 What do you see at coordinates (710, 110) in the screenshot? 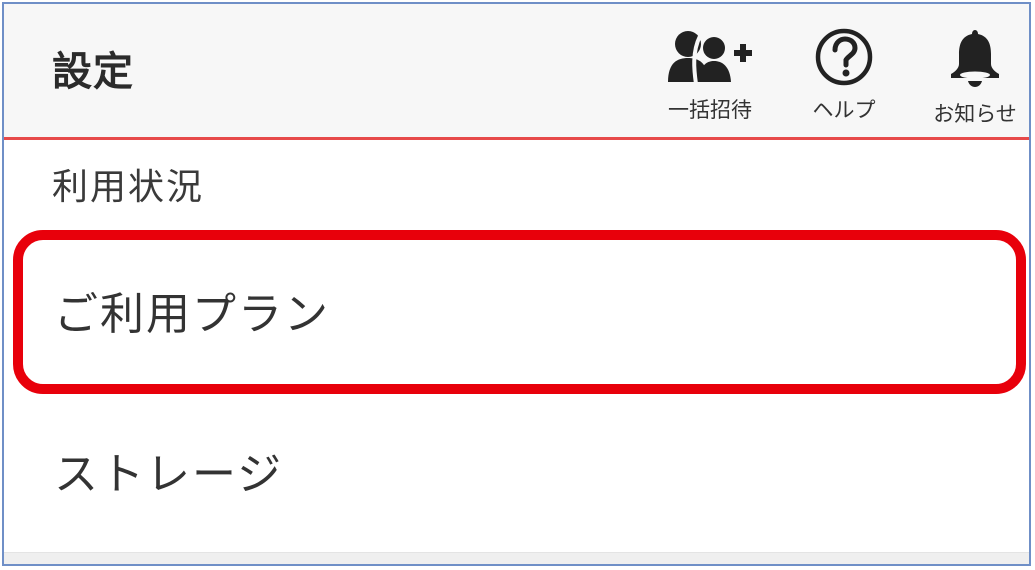
I see `bulk-invite-label: 一括招待` at bounding box center [710, 110].